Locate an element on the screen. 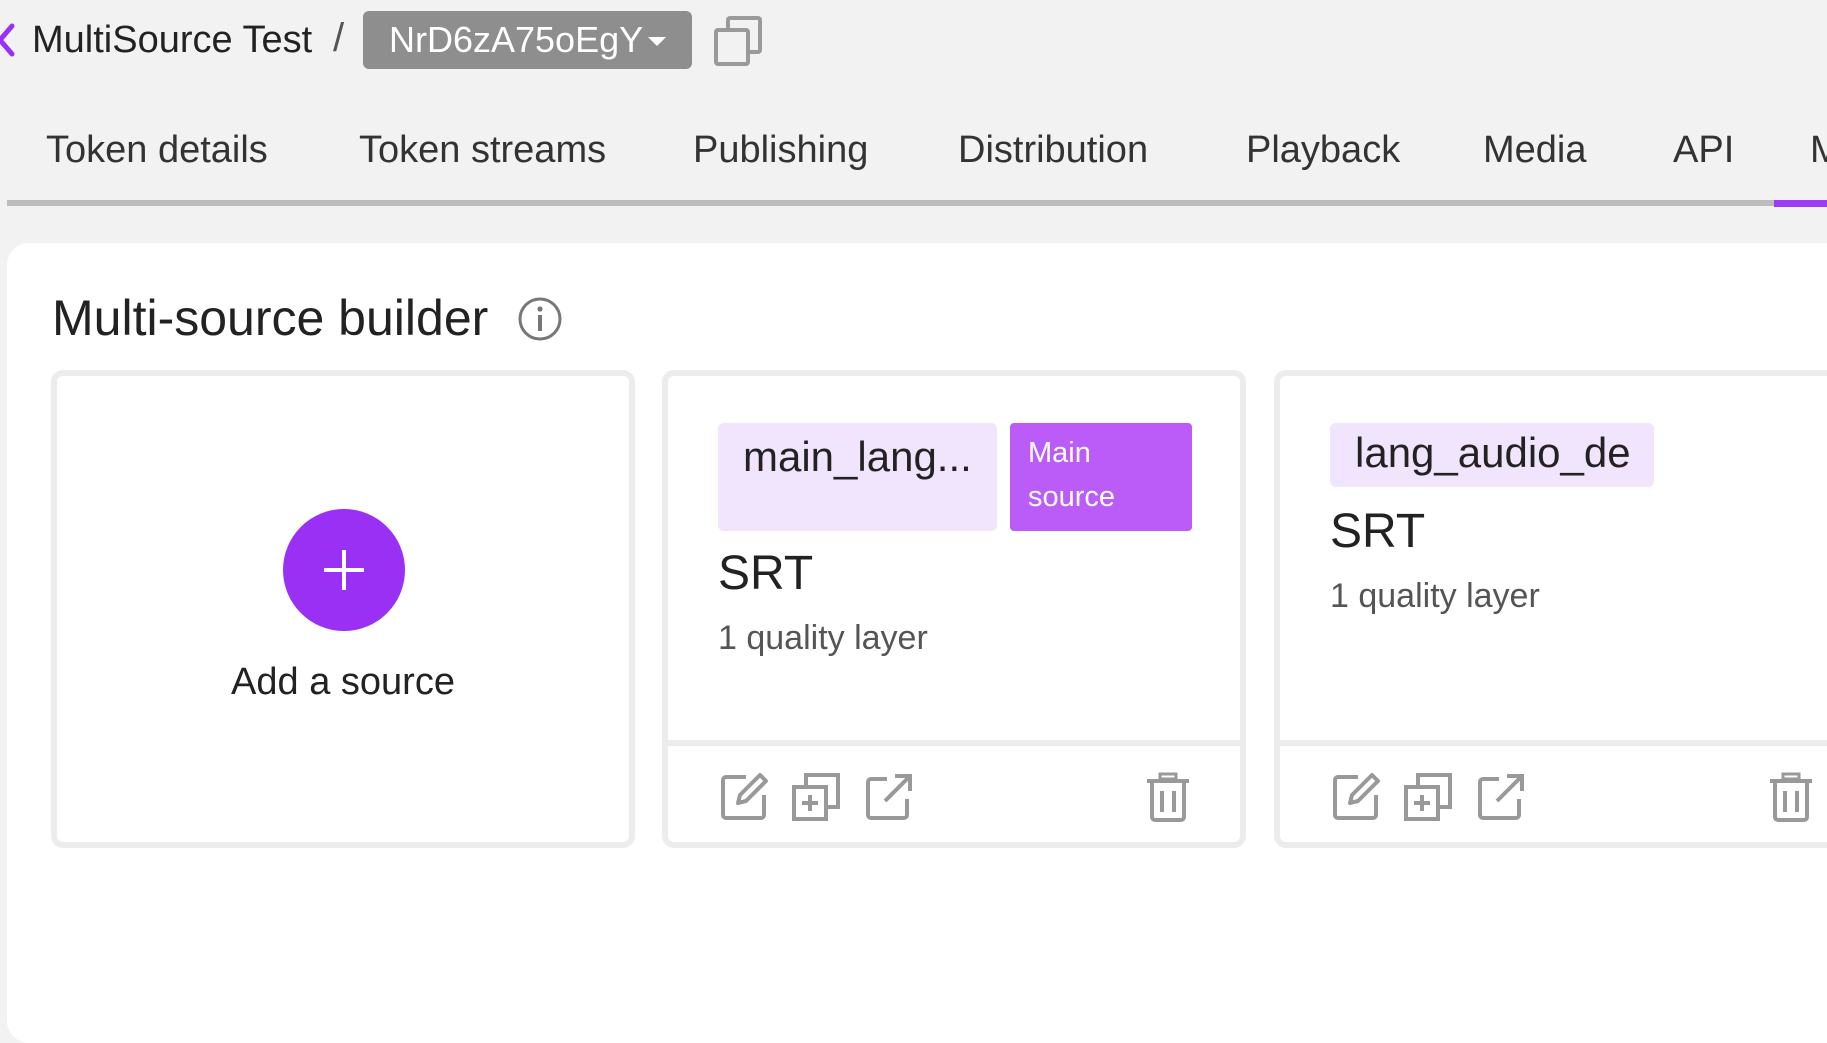  active-tab-indicator is located at coordinates (1800, 203).